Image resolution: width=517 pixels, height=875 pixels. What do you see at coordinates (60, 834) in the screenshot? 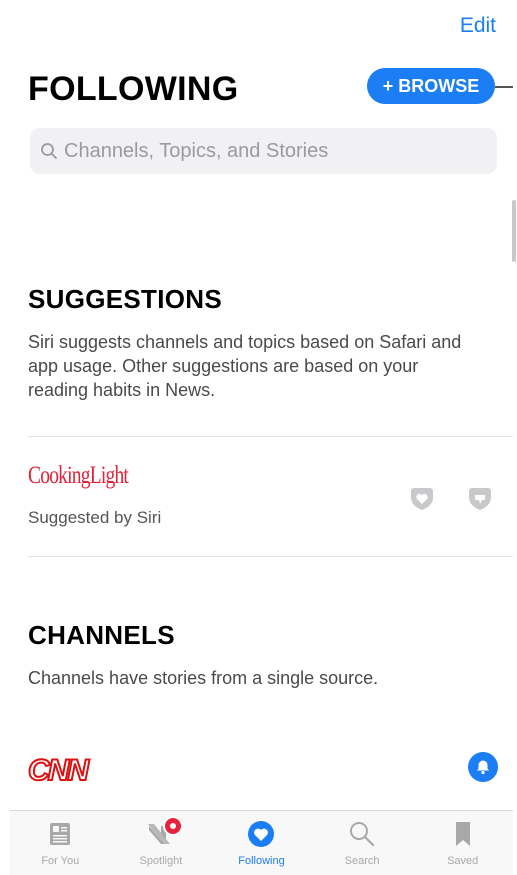
I see `for-you-icon` at bounding box center [60, 834].